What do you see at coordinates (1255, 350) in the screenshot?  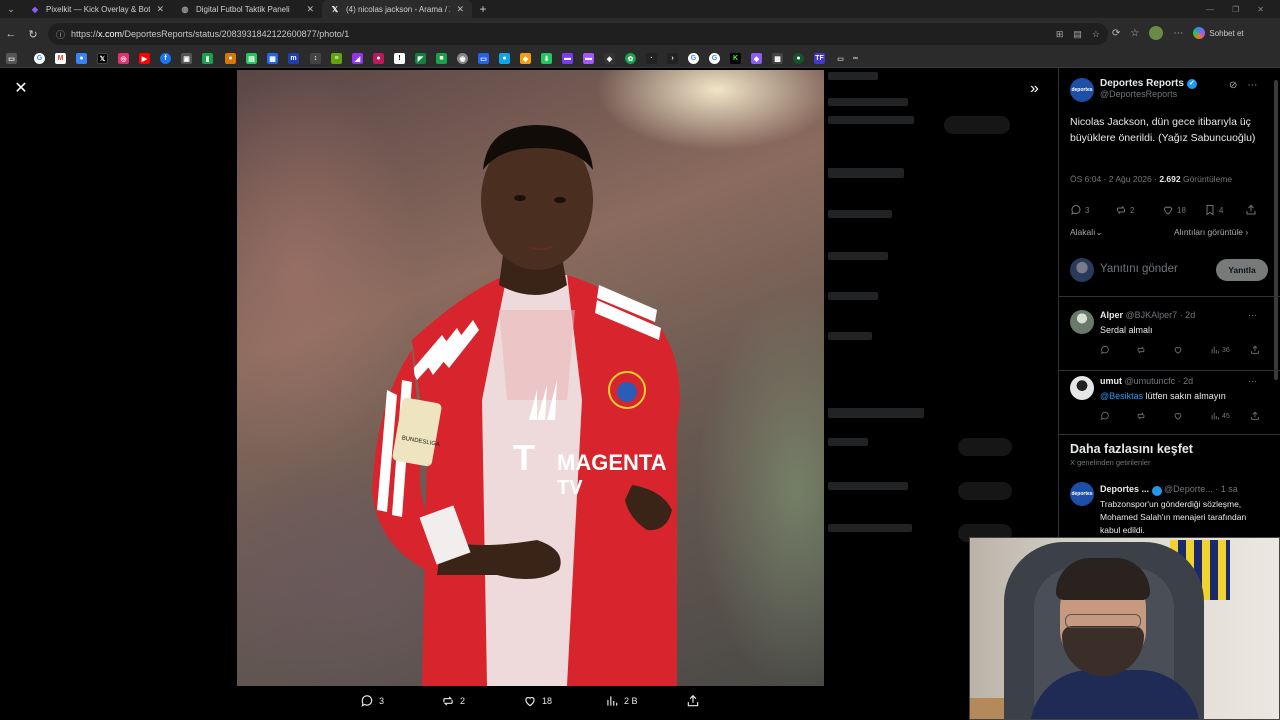 I see `share-icon` at bounding box center [1255, 350].